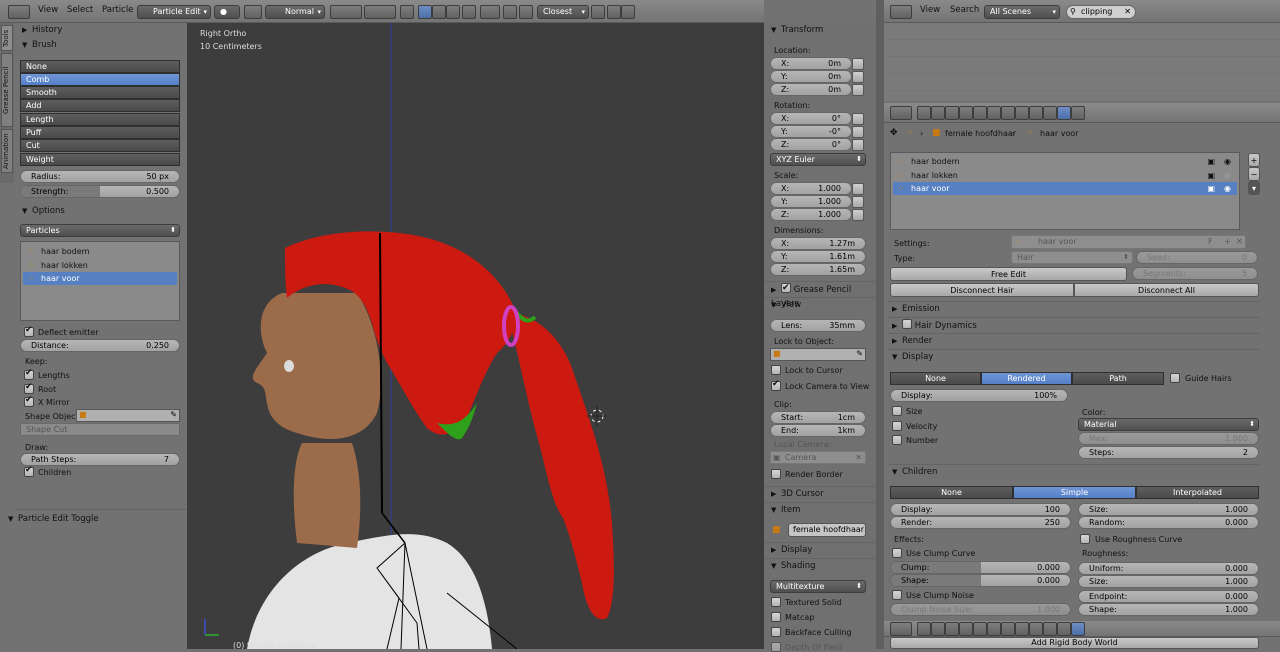 This screenshot has width=1280, height=652. Describe the element at coordinates (980, 580) in the screenshot. I see `shape-slider: Shape: 0.000` at that location.